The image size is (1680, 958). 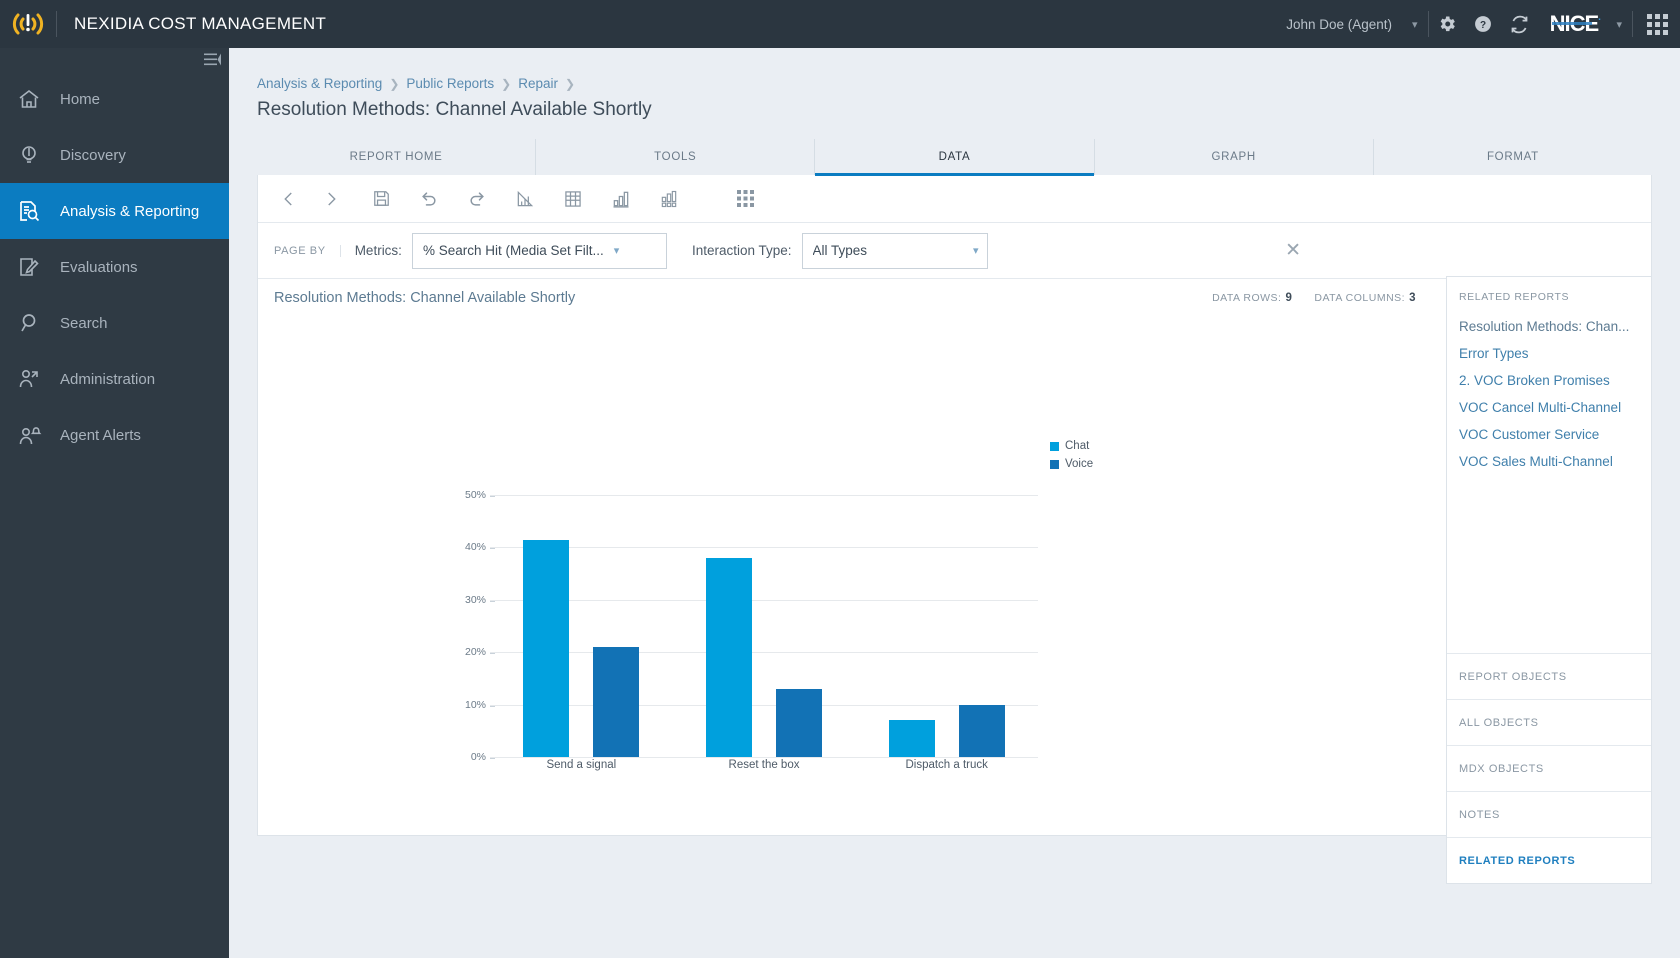 What do you see at coordinates (764, 757) in the screenshot?
I see `chart-gridline` at bounding box center [764, 757].